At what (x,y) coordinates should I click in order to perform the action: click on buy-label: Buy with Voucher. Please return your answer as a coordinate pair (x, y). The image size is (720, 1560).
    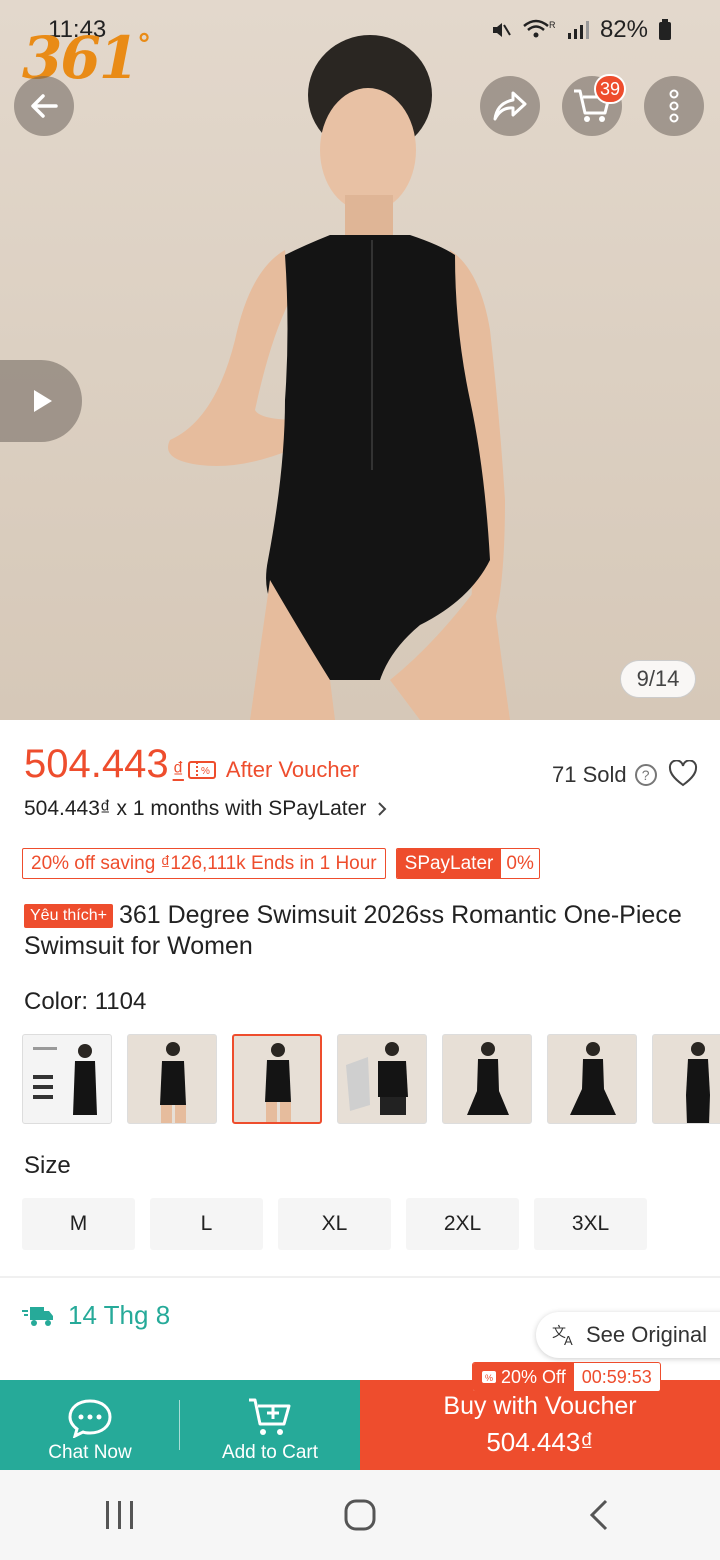
    Looking at the image, I should click on (540, 1406).